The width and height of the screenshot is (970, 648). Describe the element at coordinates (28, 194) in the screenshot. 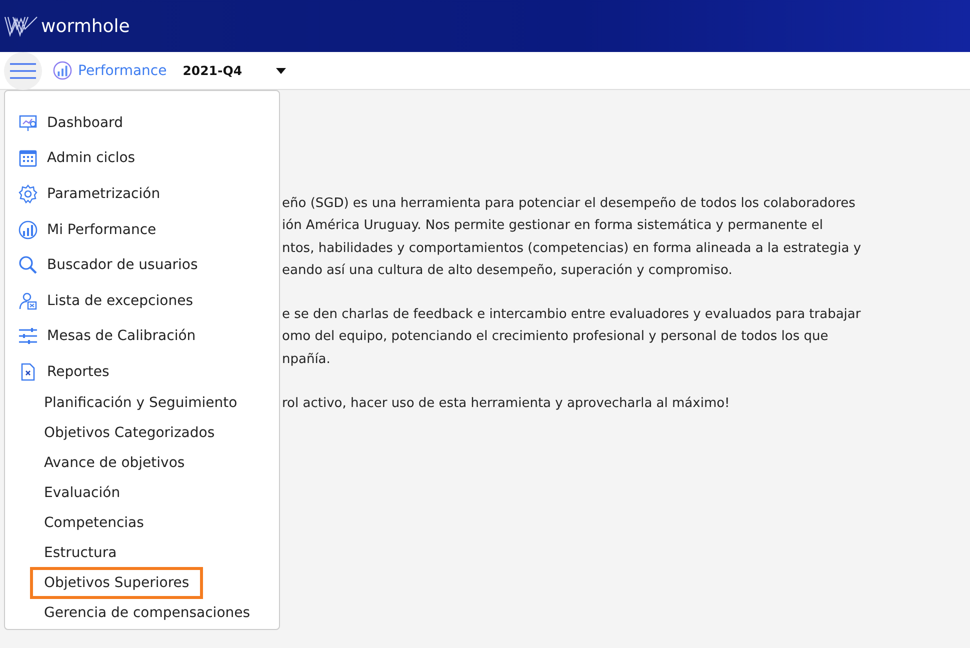

I see `settings-icon` at that location.